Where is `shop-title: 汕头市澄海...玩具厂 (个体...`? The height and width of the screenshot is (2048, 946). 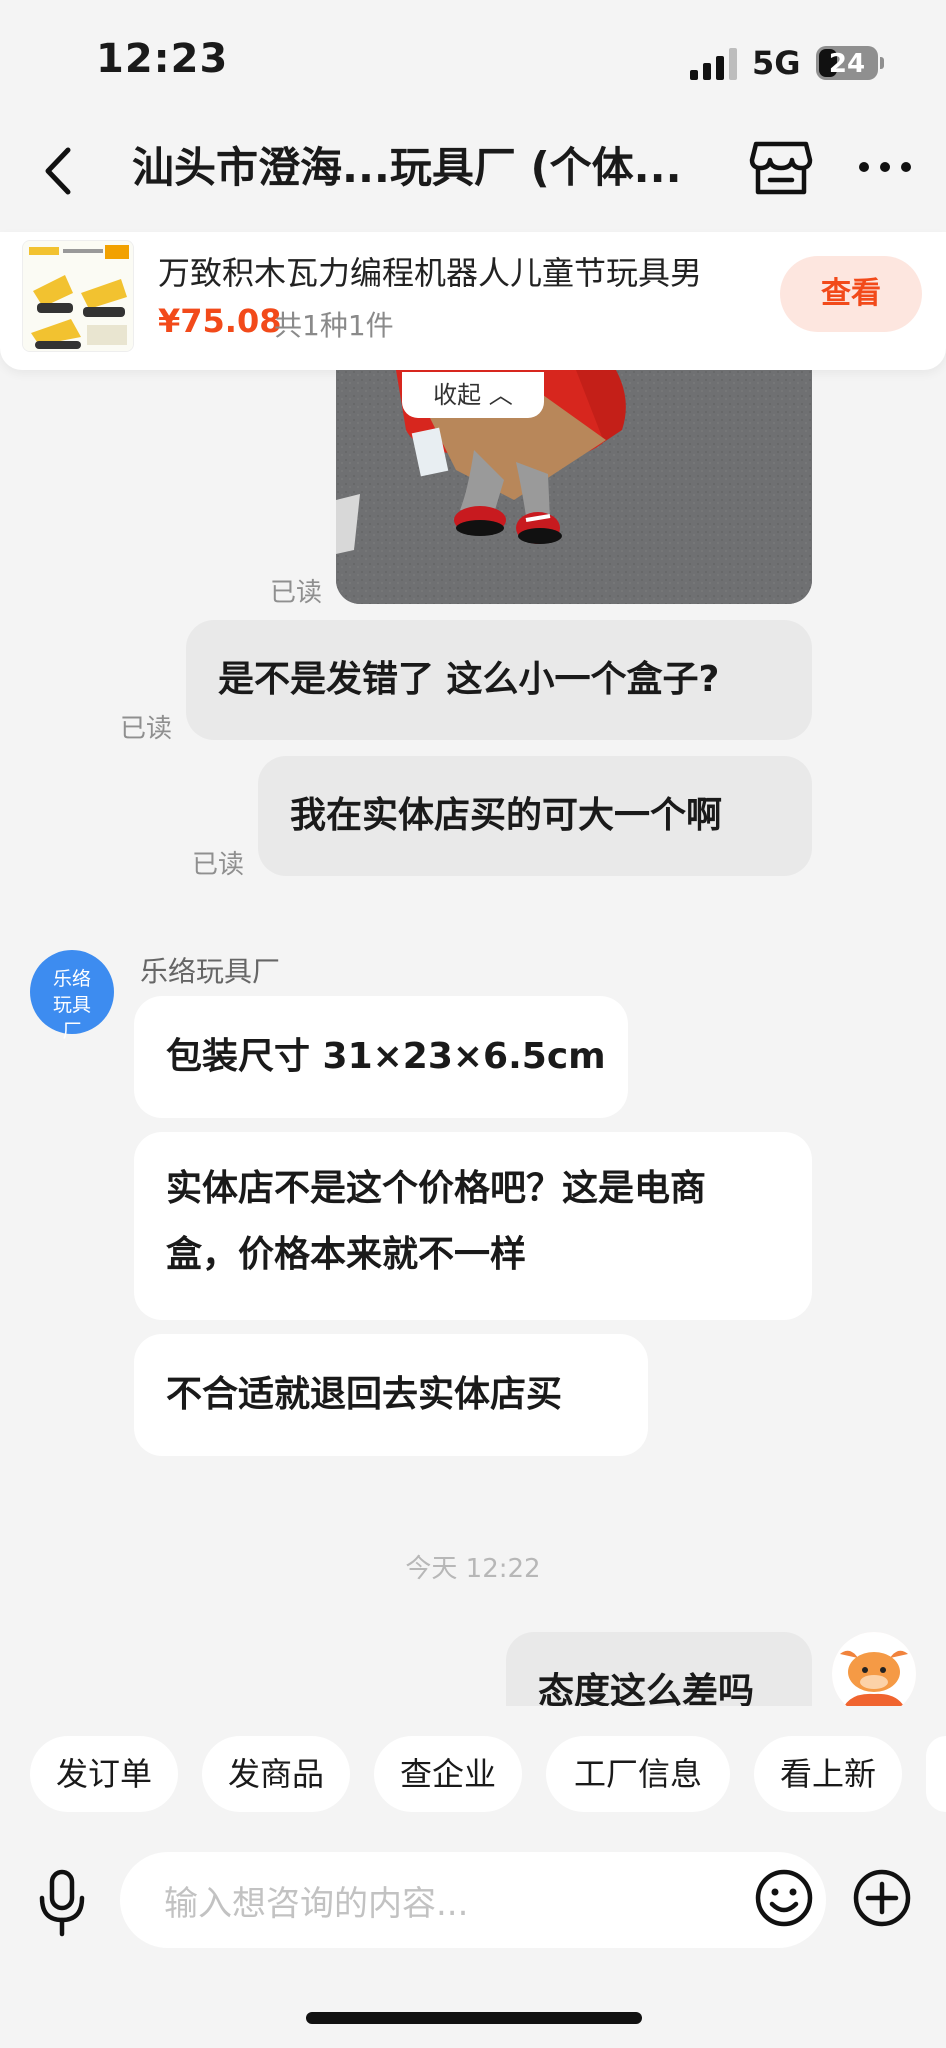
shop-title: 汕头市澄海...玩具厂 (个体... is located at coordinates (407, 167).